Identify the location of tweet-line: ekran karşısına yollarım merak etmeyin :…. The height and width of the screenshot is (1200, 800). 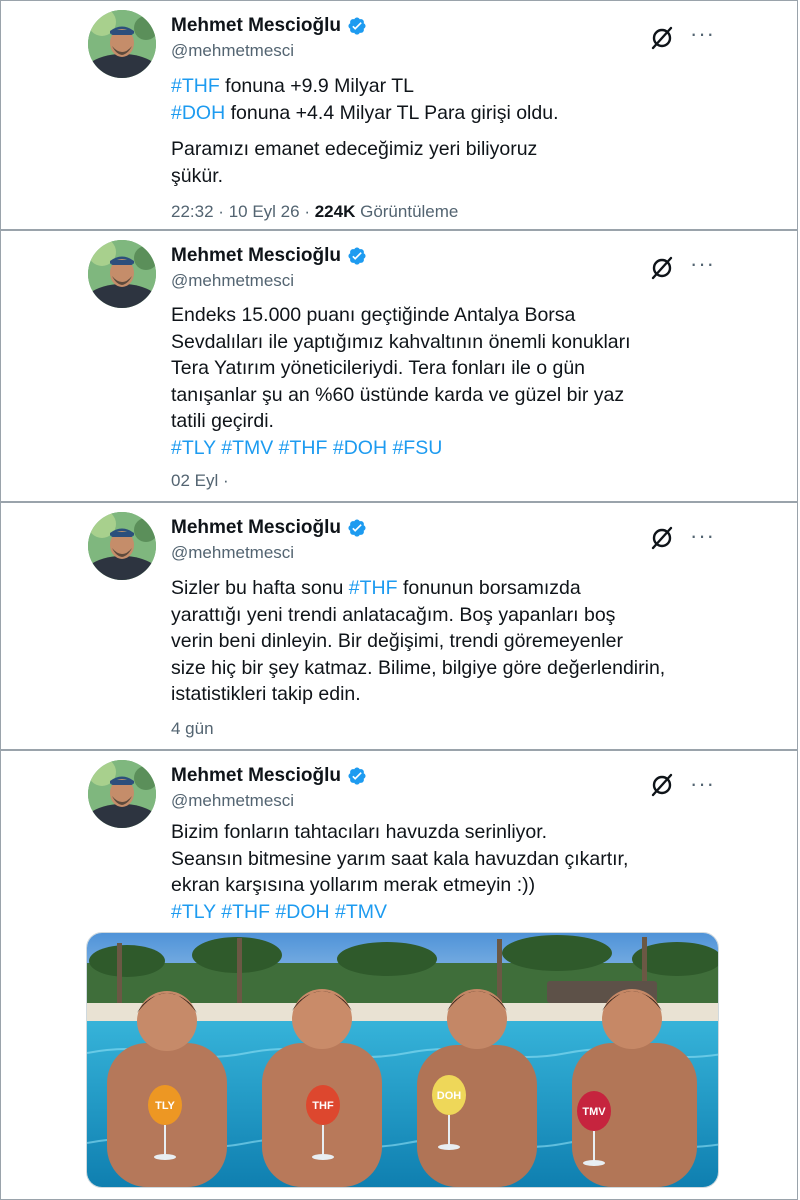
(353, 885).